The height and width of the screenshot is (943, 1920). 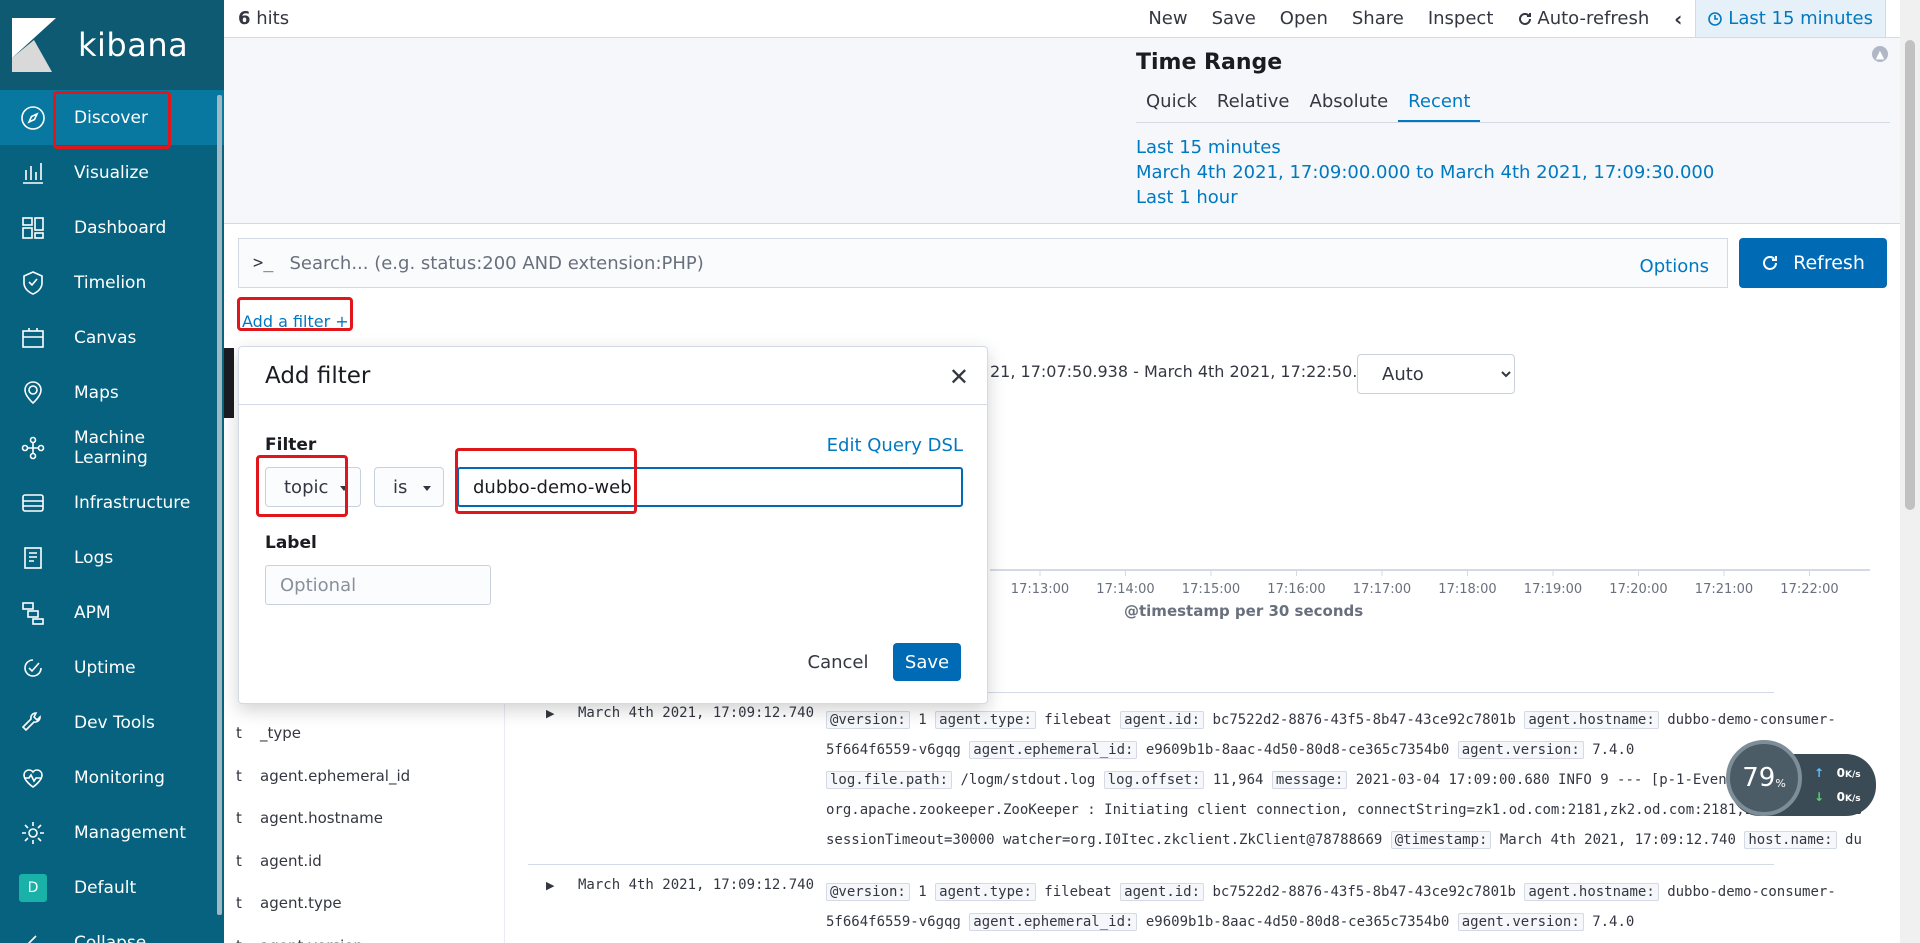 I want to click on doc-field-key: agent.type:, so click(x=985, y=720).